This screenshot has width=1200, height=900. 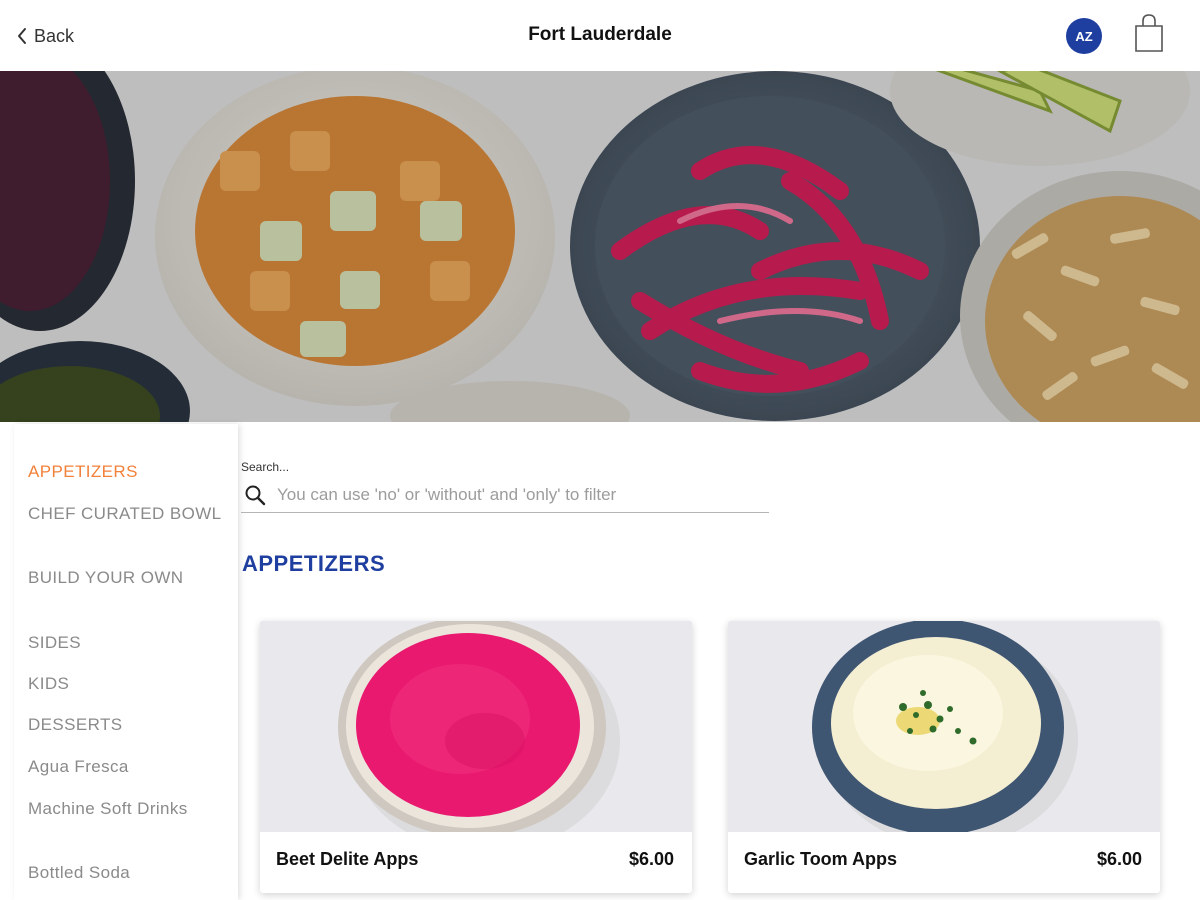 What do you see at coordinates (128, 471) in the screenshot?
I see `category-appetizers: APPETIZERS` at bounding box center [128, 471].